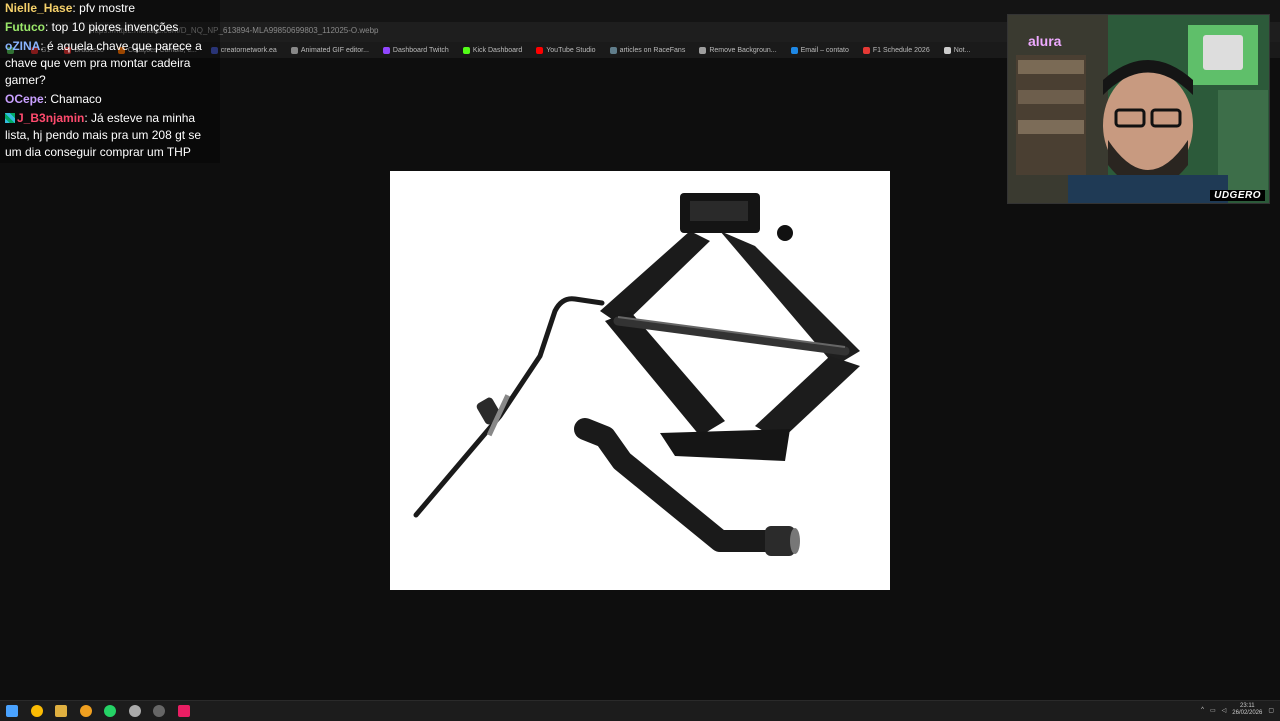  What do you see at coordinates (39, 8) in the screenshot?
I see `chat-username: Nielle_Hase` at bounding box center [39, 8].